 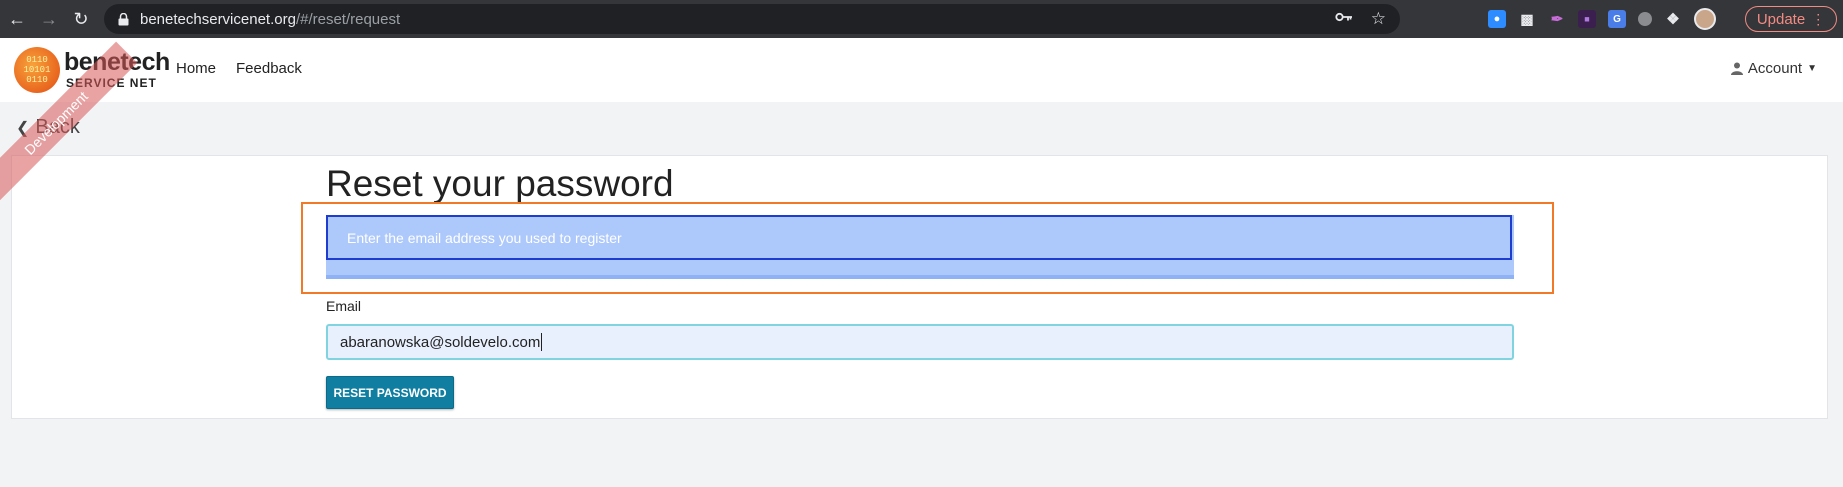 What do you see at coordinates (269, 68) in the screenshot?
I see `nav-feedback-link: Feedback` at bounding box center [269, 68].